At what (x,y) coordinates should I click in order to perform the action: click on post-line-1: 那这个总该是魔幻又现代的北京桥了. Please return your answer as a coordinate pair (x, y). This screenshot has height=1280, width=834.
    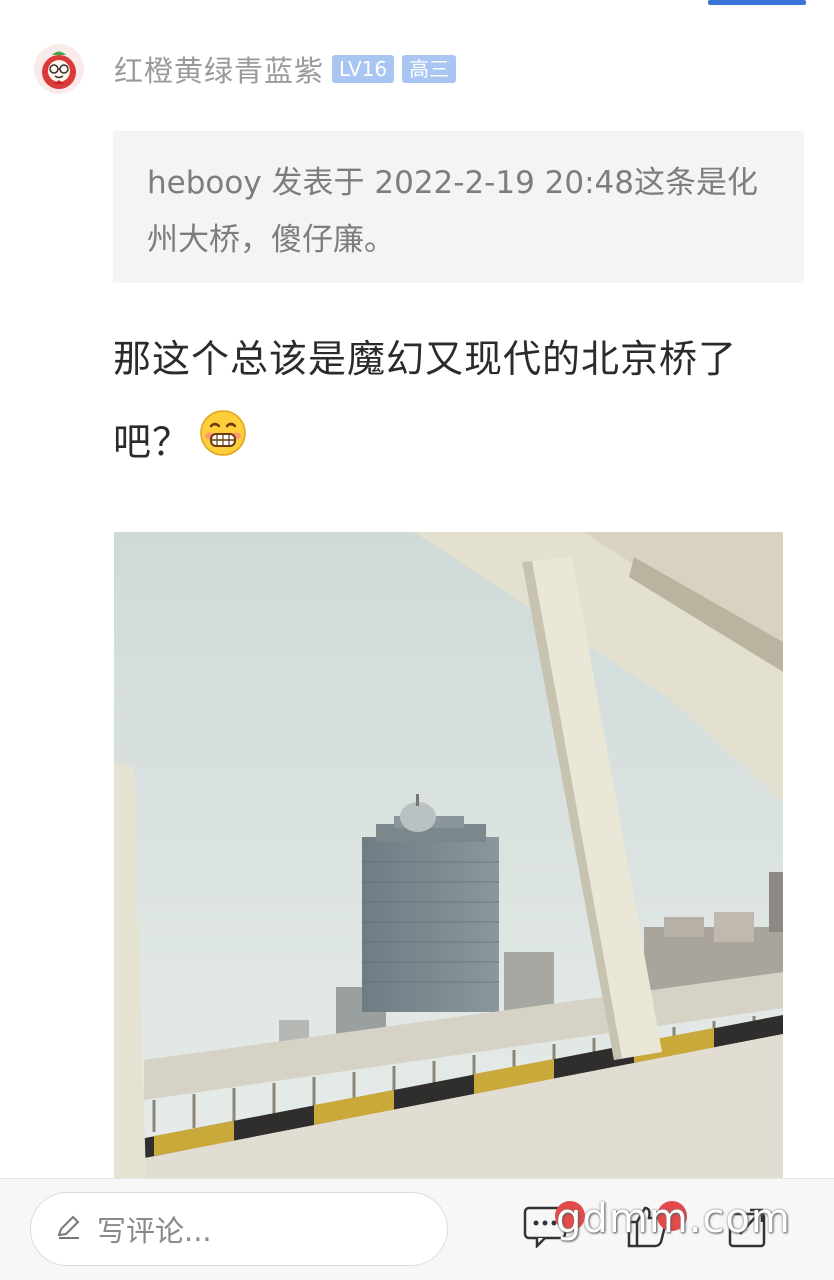
    Looking at the image, I should click on (425, 359).